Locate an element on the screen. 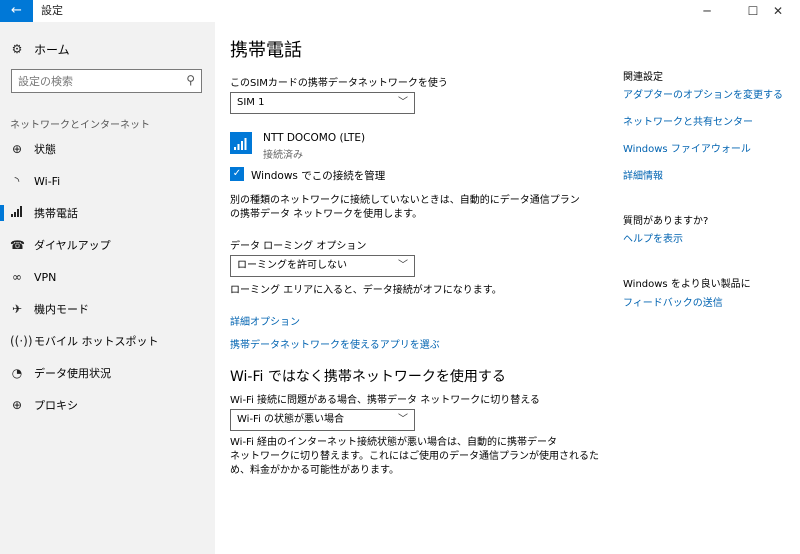  question-heading: 質問がありますか? is located at coordinates (666, 221).